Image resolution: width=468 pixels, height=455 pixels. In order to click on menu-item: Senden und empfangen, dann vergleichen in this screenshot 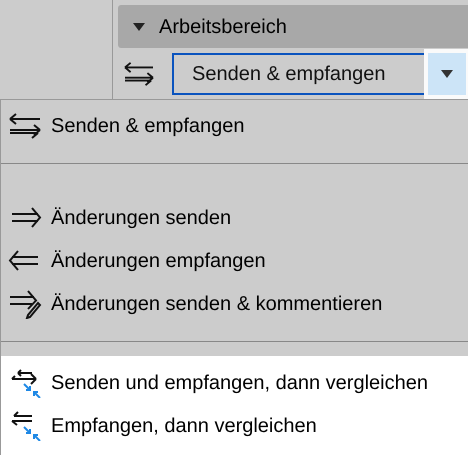, I will do `click(234, 382)`.